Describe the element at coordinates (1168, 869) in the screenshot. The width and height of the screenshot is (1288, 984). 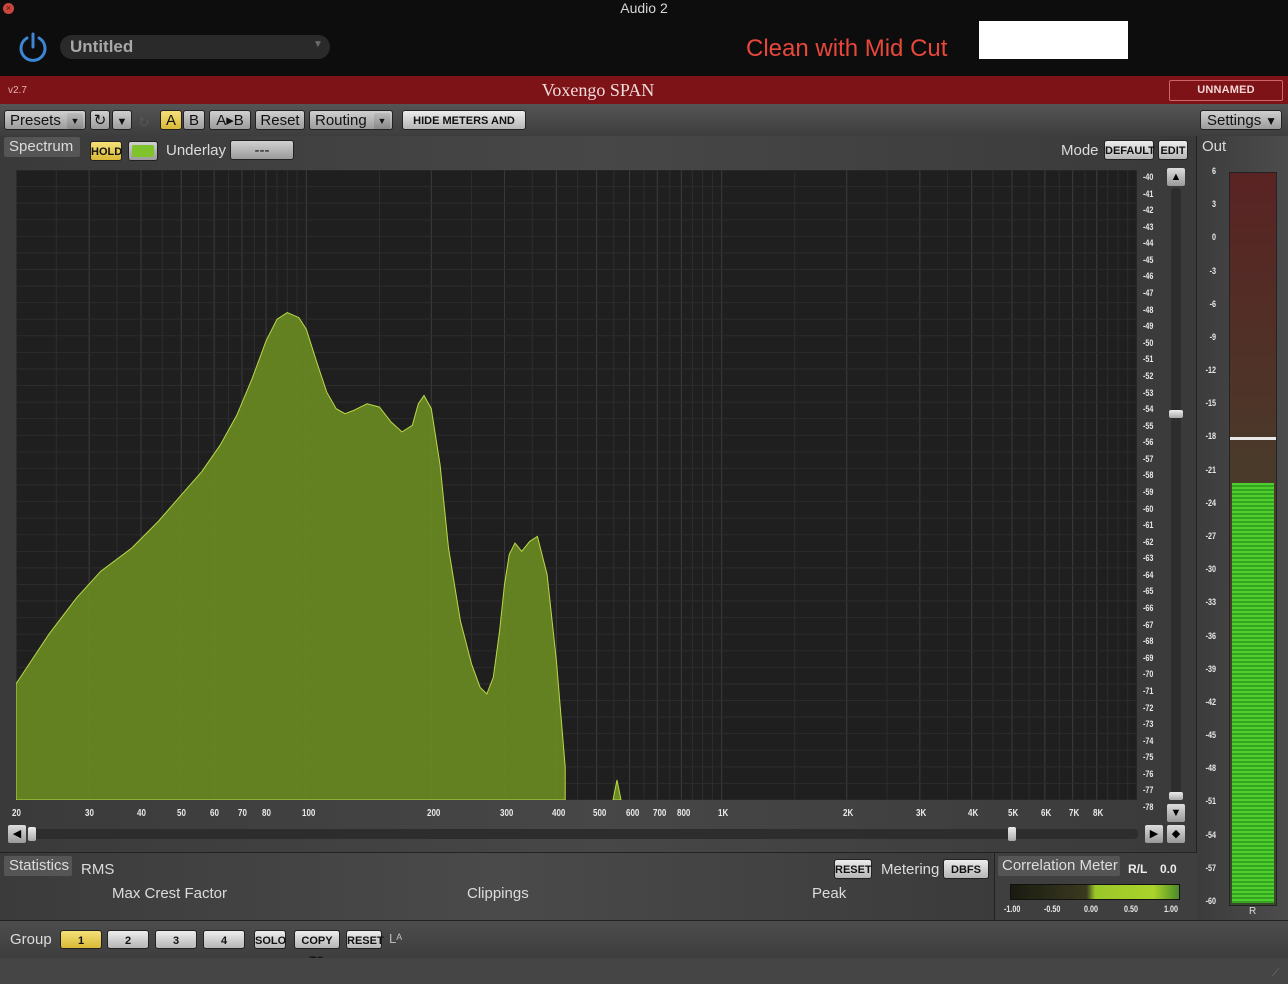
I see `correlation-value: 0.0` at that location.